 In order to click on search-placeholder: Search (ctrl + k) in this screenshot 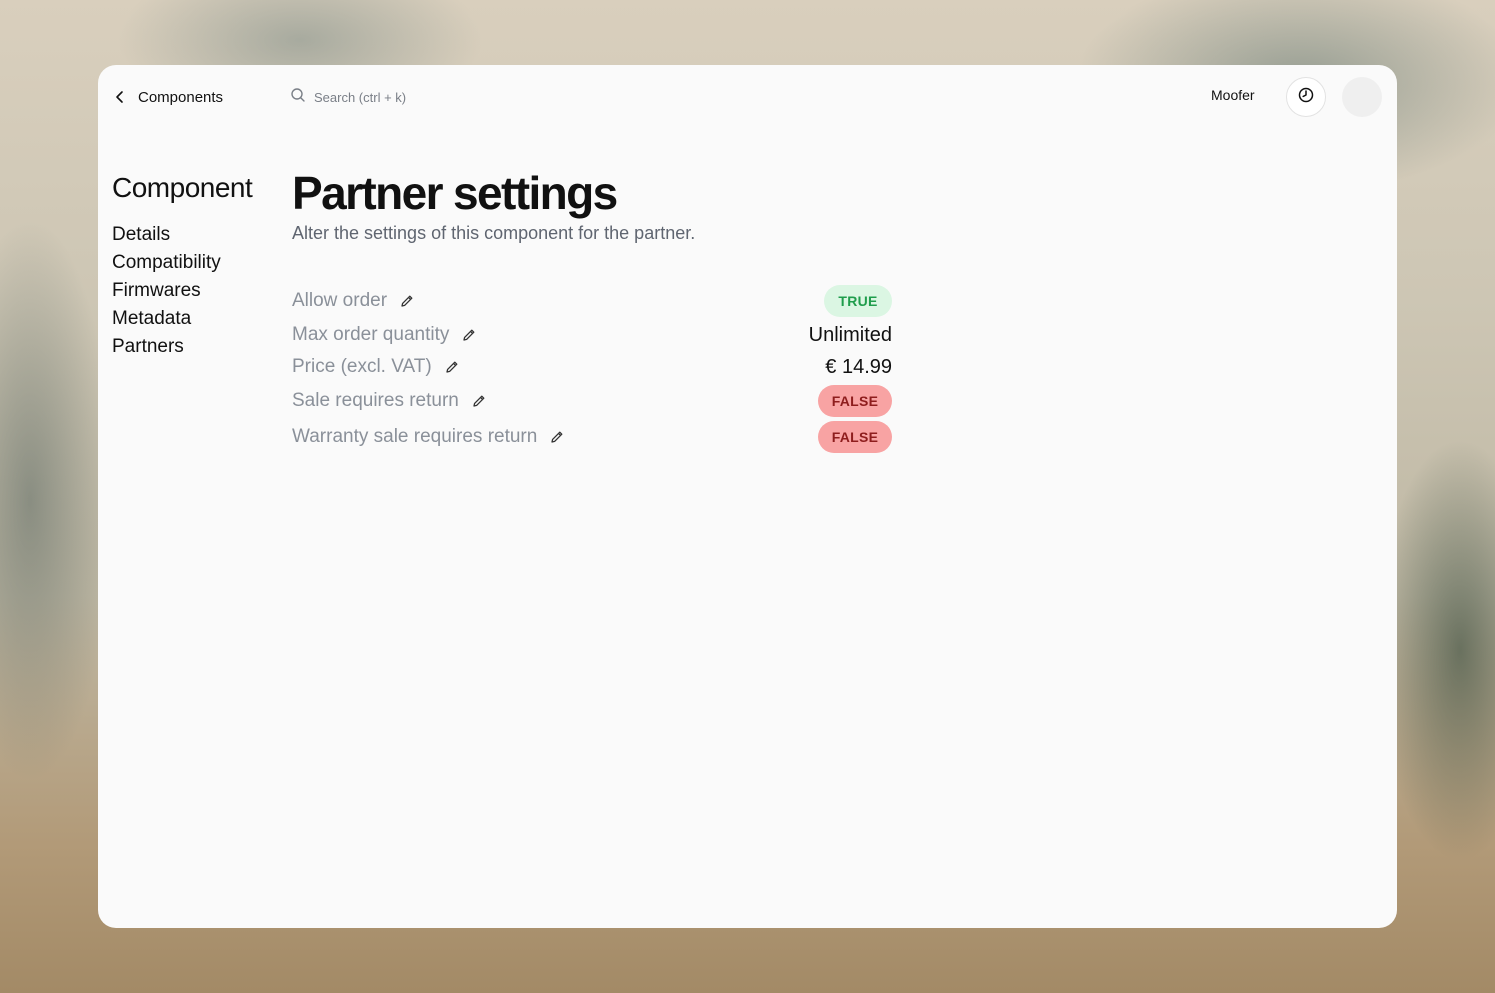, I will do `click(360, 97)`.